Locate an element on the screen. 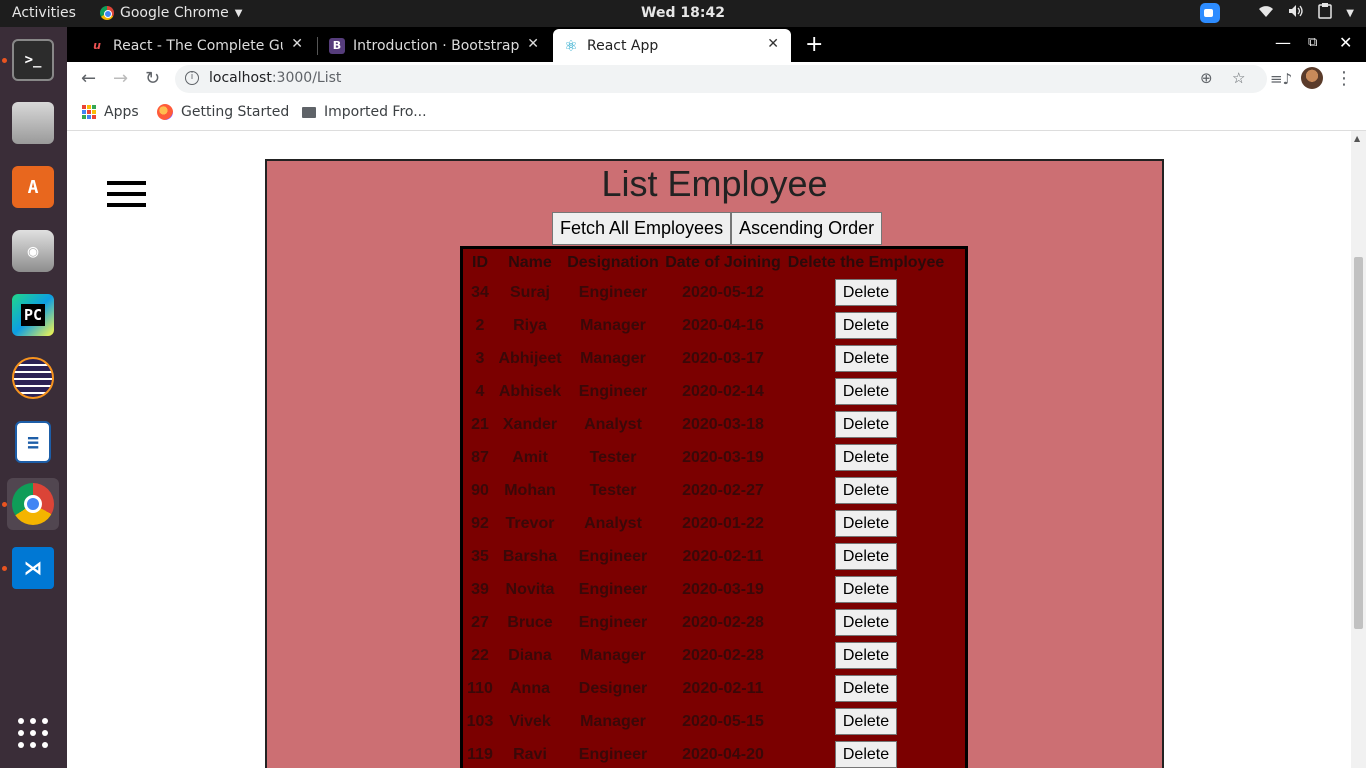  cell-date-of-joining: 2020-02-14 is located at coordinates (723, 391).